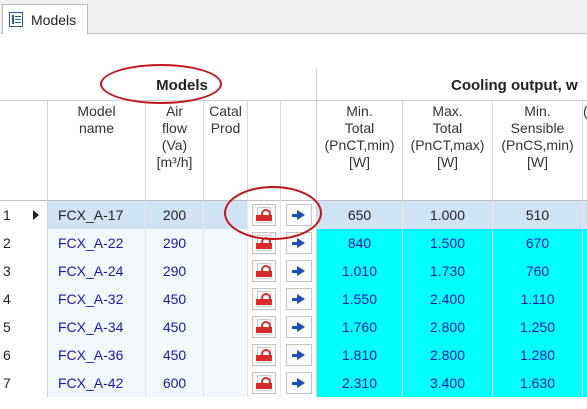 The image size is (587, 409). Describe the element at coordinates (182, 85) in the screenshot. I see `group-header-models: Models` at that location.